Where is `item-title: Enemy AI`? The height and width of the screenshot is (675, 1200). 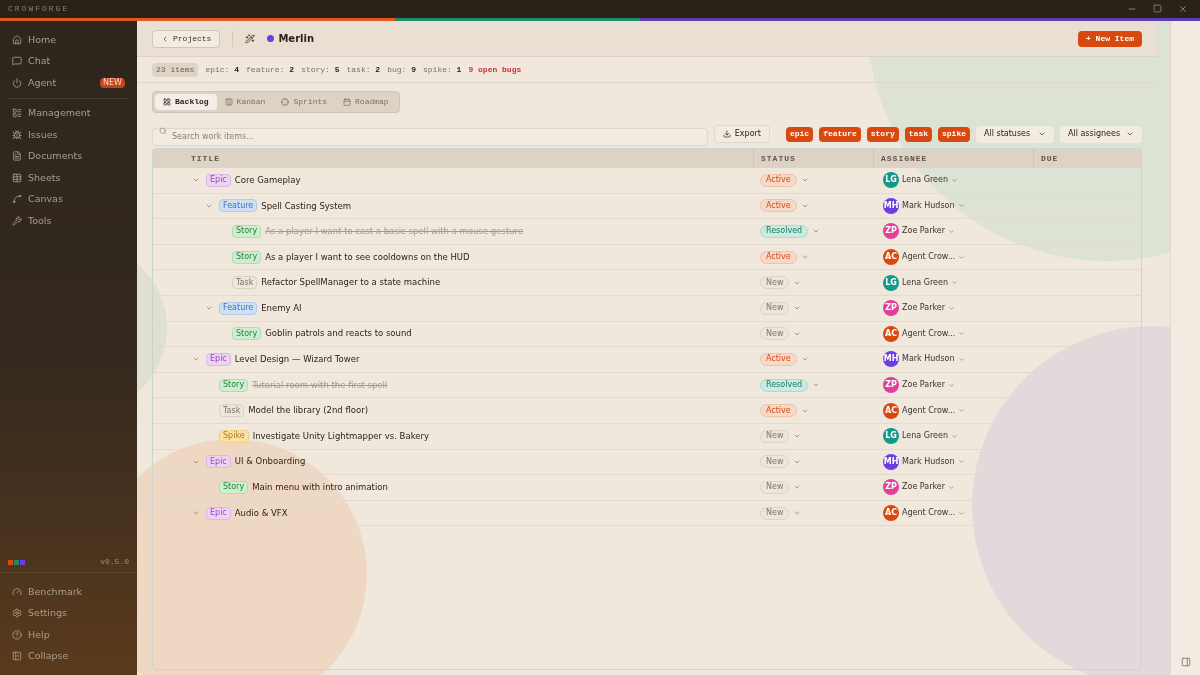
item-title: Enemy AI is located at coordinates (281, 308).